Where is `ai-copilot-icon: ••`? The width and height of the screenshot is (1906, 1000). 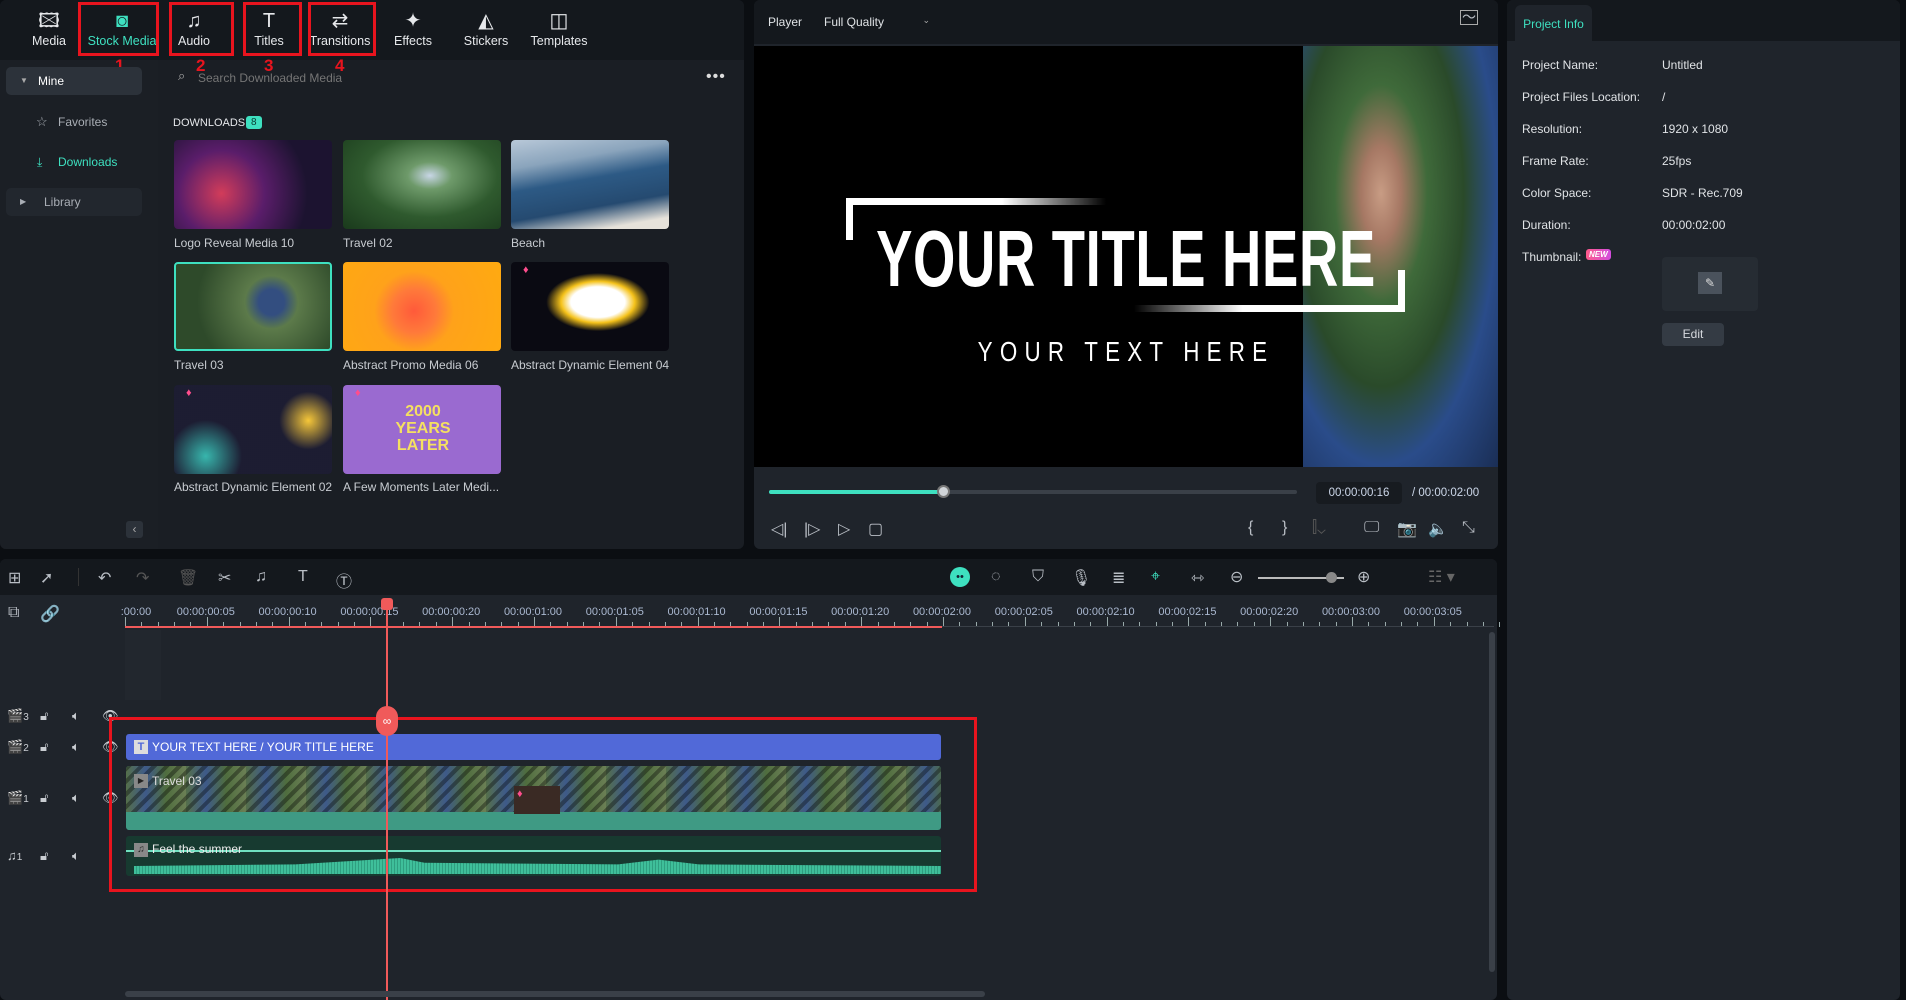 ai-copilot-icon: •• is located at coordinates (960, 577).